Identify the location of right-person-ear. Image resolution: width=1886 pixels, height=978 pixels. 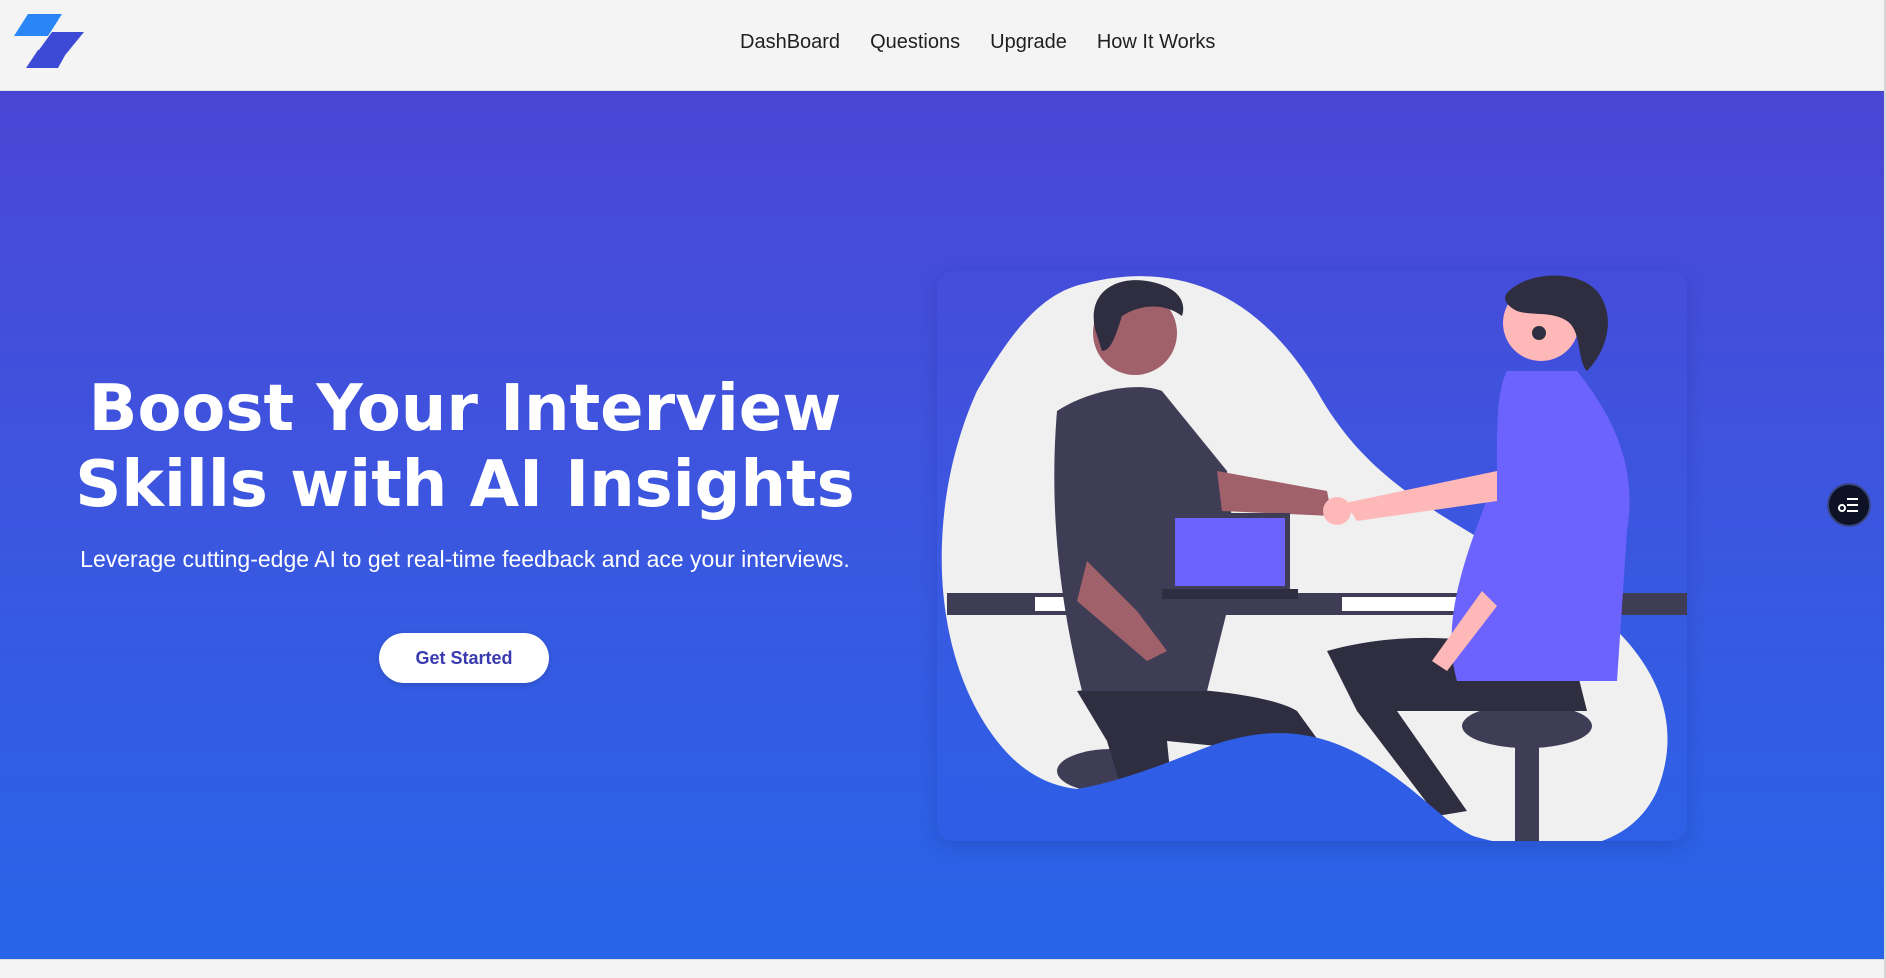
(1539, 333).